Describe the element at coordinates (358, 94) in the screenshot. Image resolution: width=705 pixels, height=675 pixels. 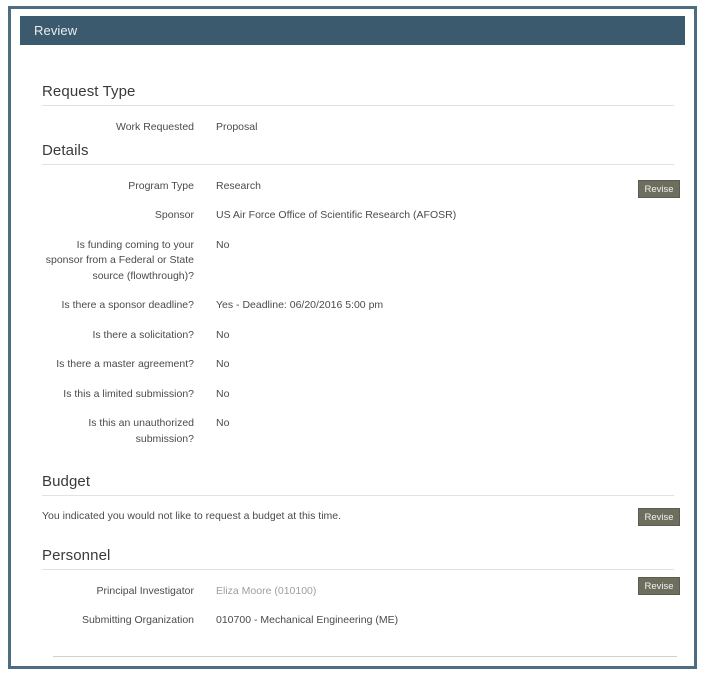
I see `section-title-request-type: Request Type` at that location.